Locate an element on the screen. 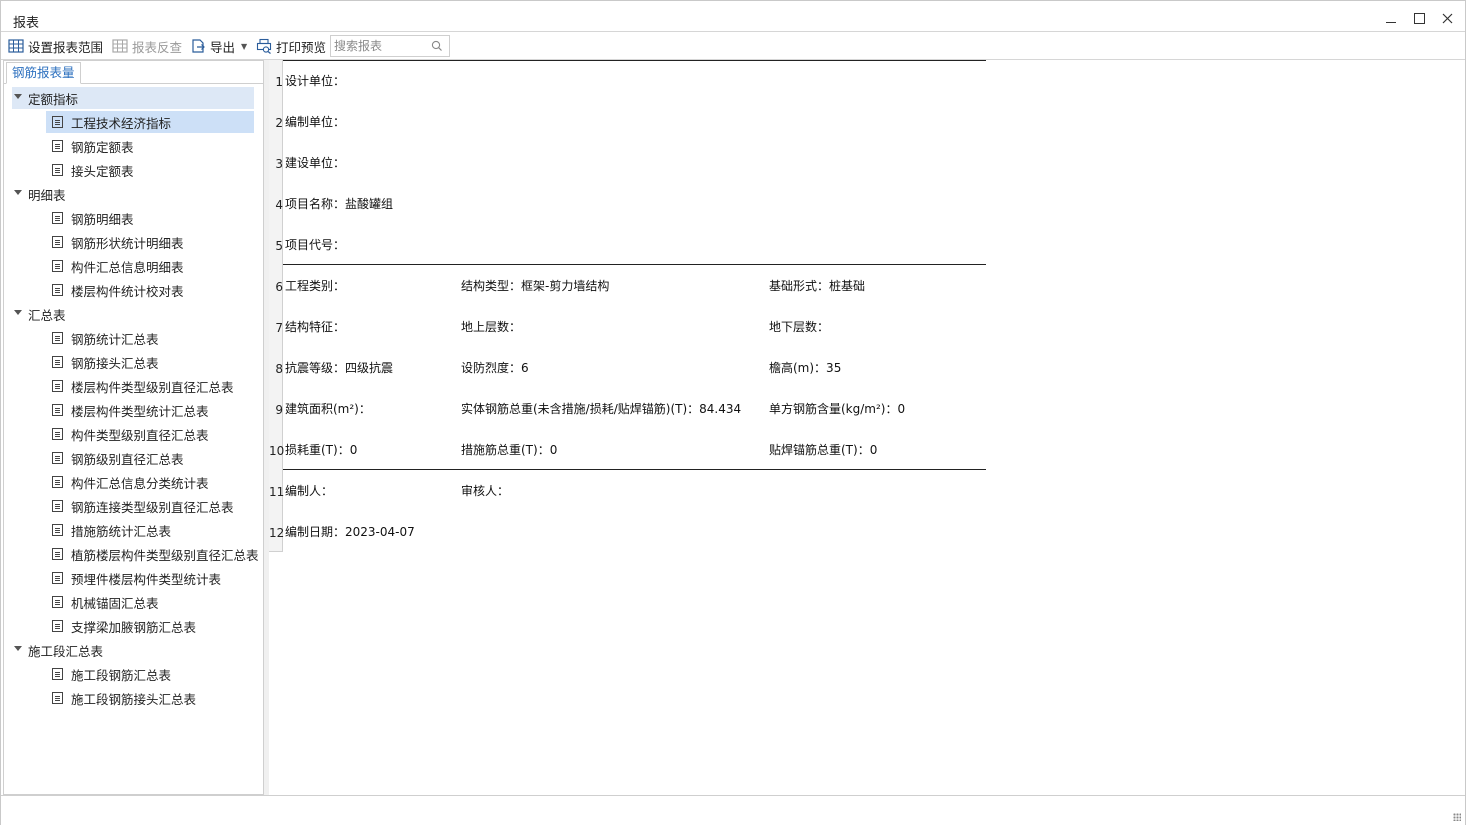  tree-item: 工程技术经济指标 is located at coordinates (150, 122).